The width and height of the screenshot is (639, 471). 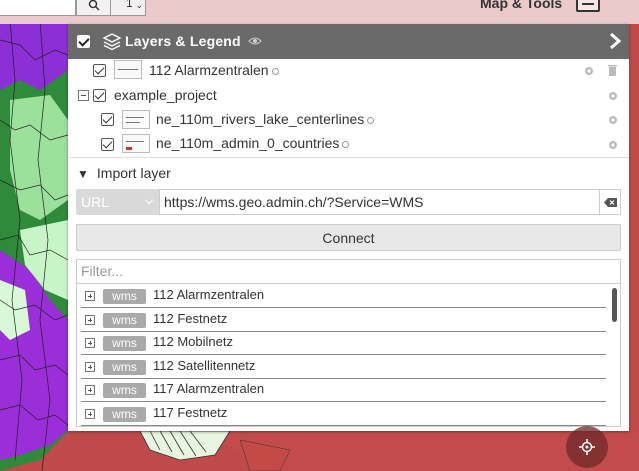 I want to click on chevron-down-icon, so click(x=149, y=200).